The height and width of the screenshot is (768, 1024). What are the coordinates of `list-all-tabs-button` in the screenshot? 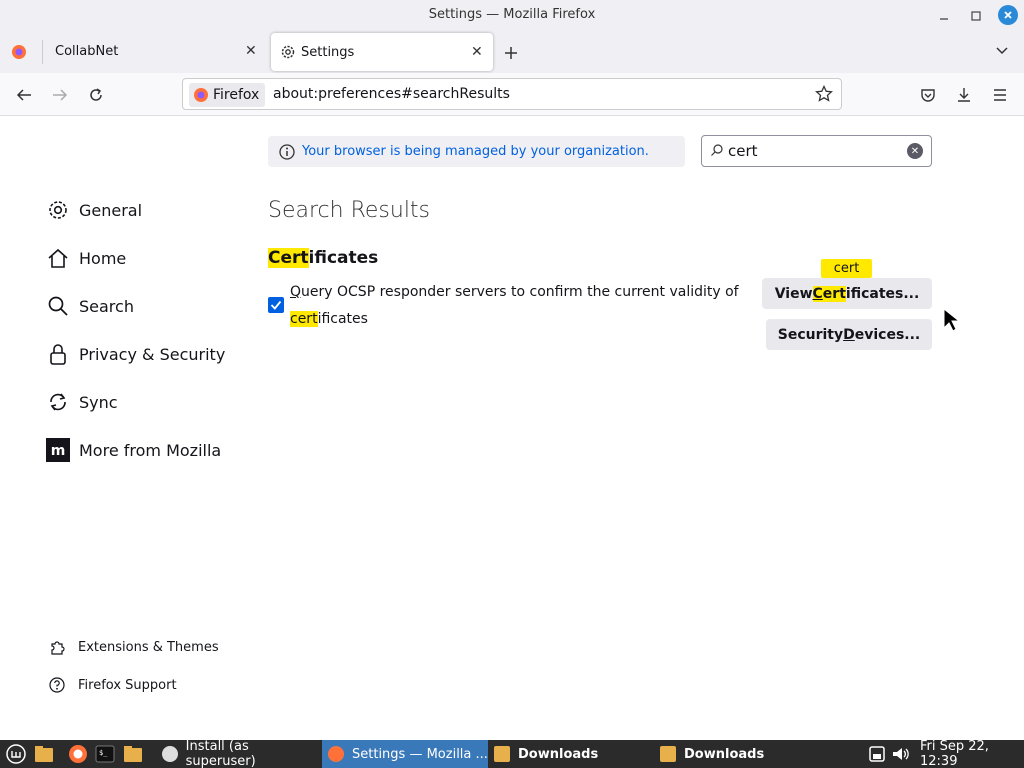 It's located at (1002, 51).